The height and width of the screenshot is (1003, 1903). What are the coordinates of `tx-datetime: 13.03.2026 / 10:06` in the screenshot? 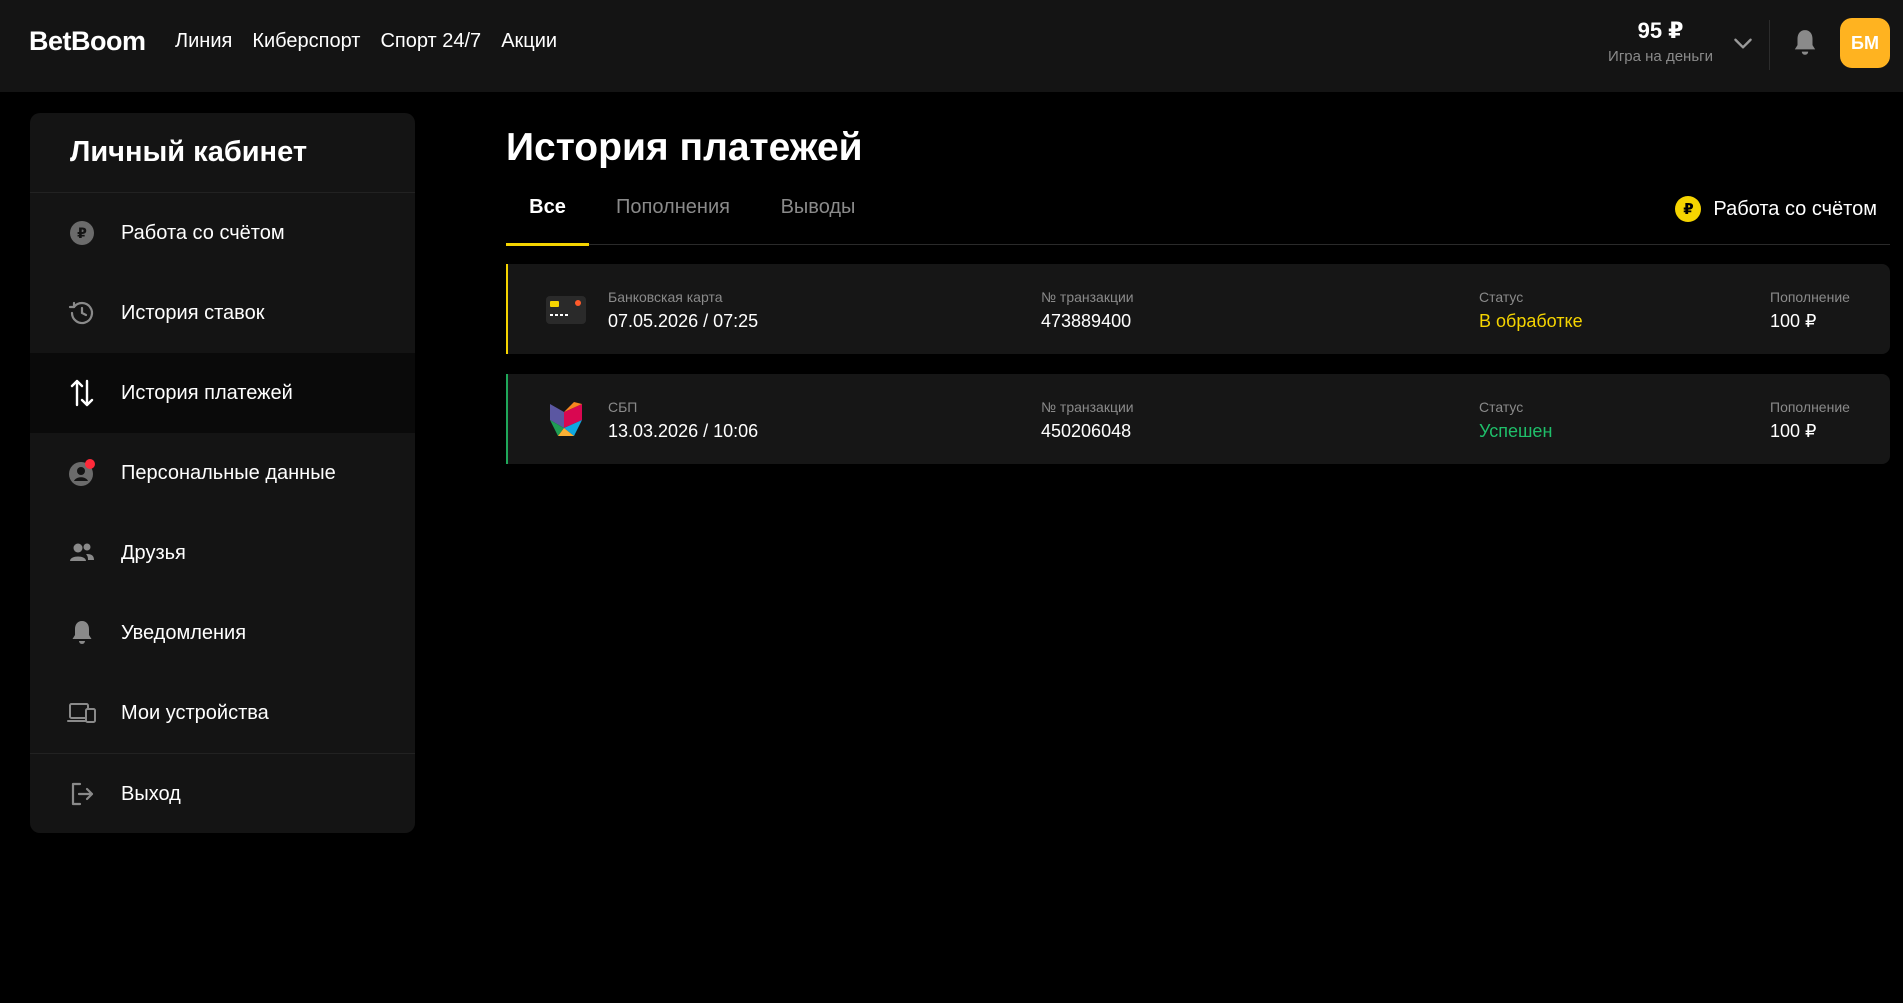 It's located at (683, 431).